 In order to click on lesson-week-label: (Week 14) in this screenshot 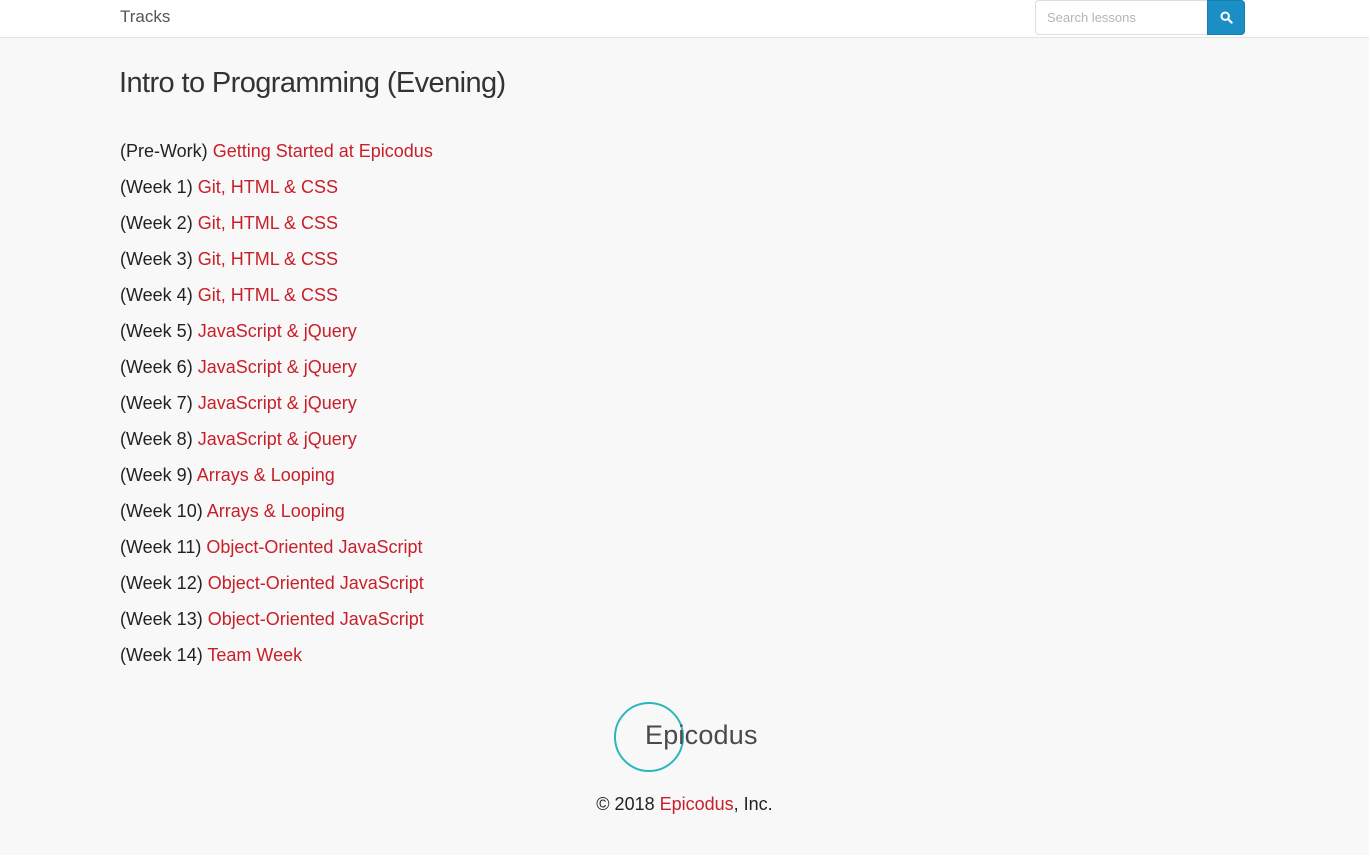, I will do `click(161, 655)`.